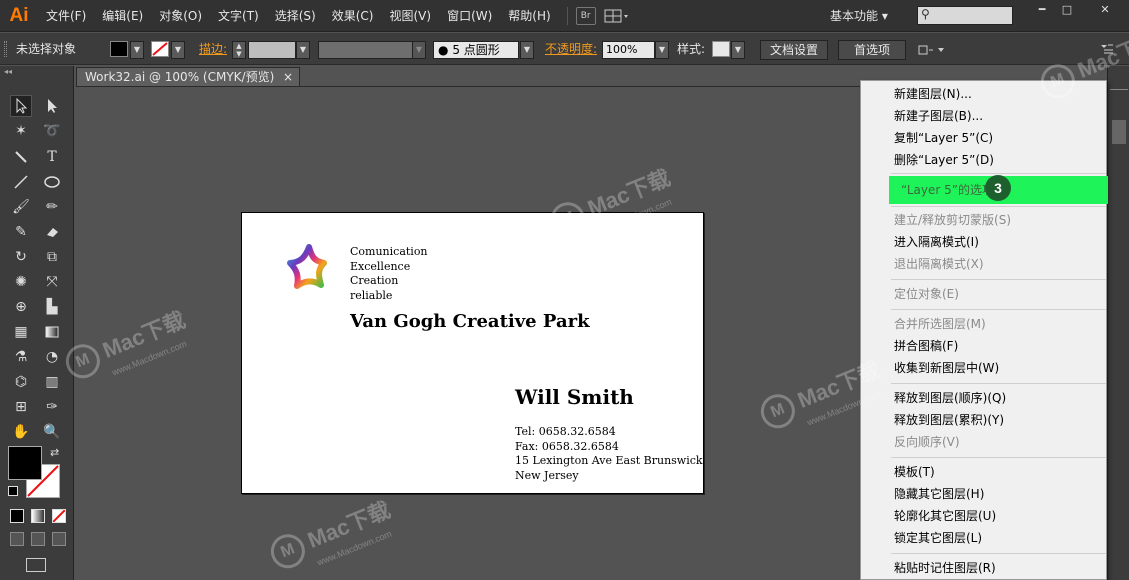  I want to click on menu-select: 选择(S), so click(295, 16).